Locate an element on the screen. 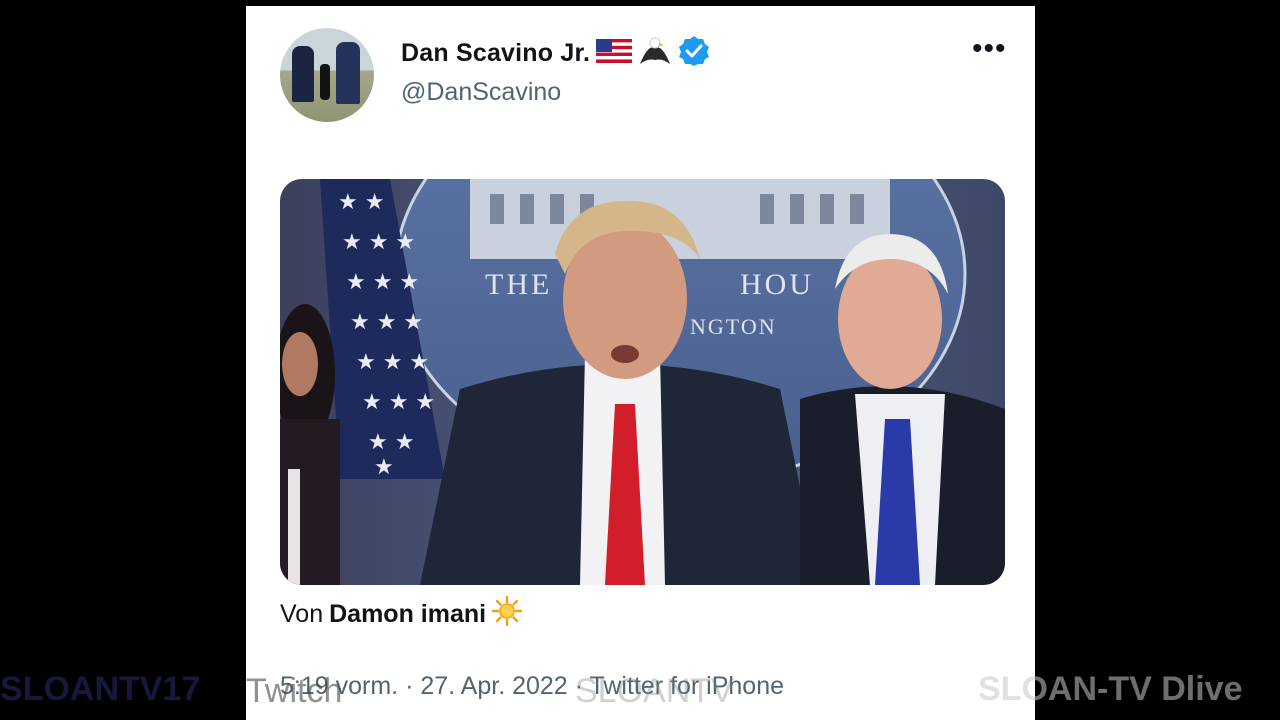  avatar is located at coordinates (327, 75).